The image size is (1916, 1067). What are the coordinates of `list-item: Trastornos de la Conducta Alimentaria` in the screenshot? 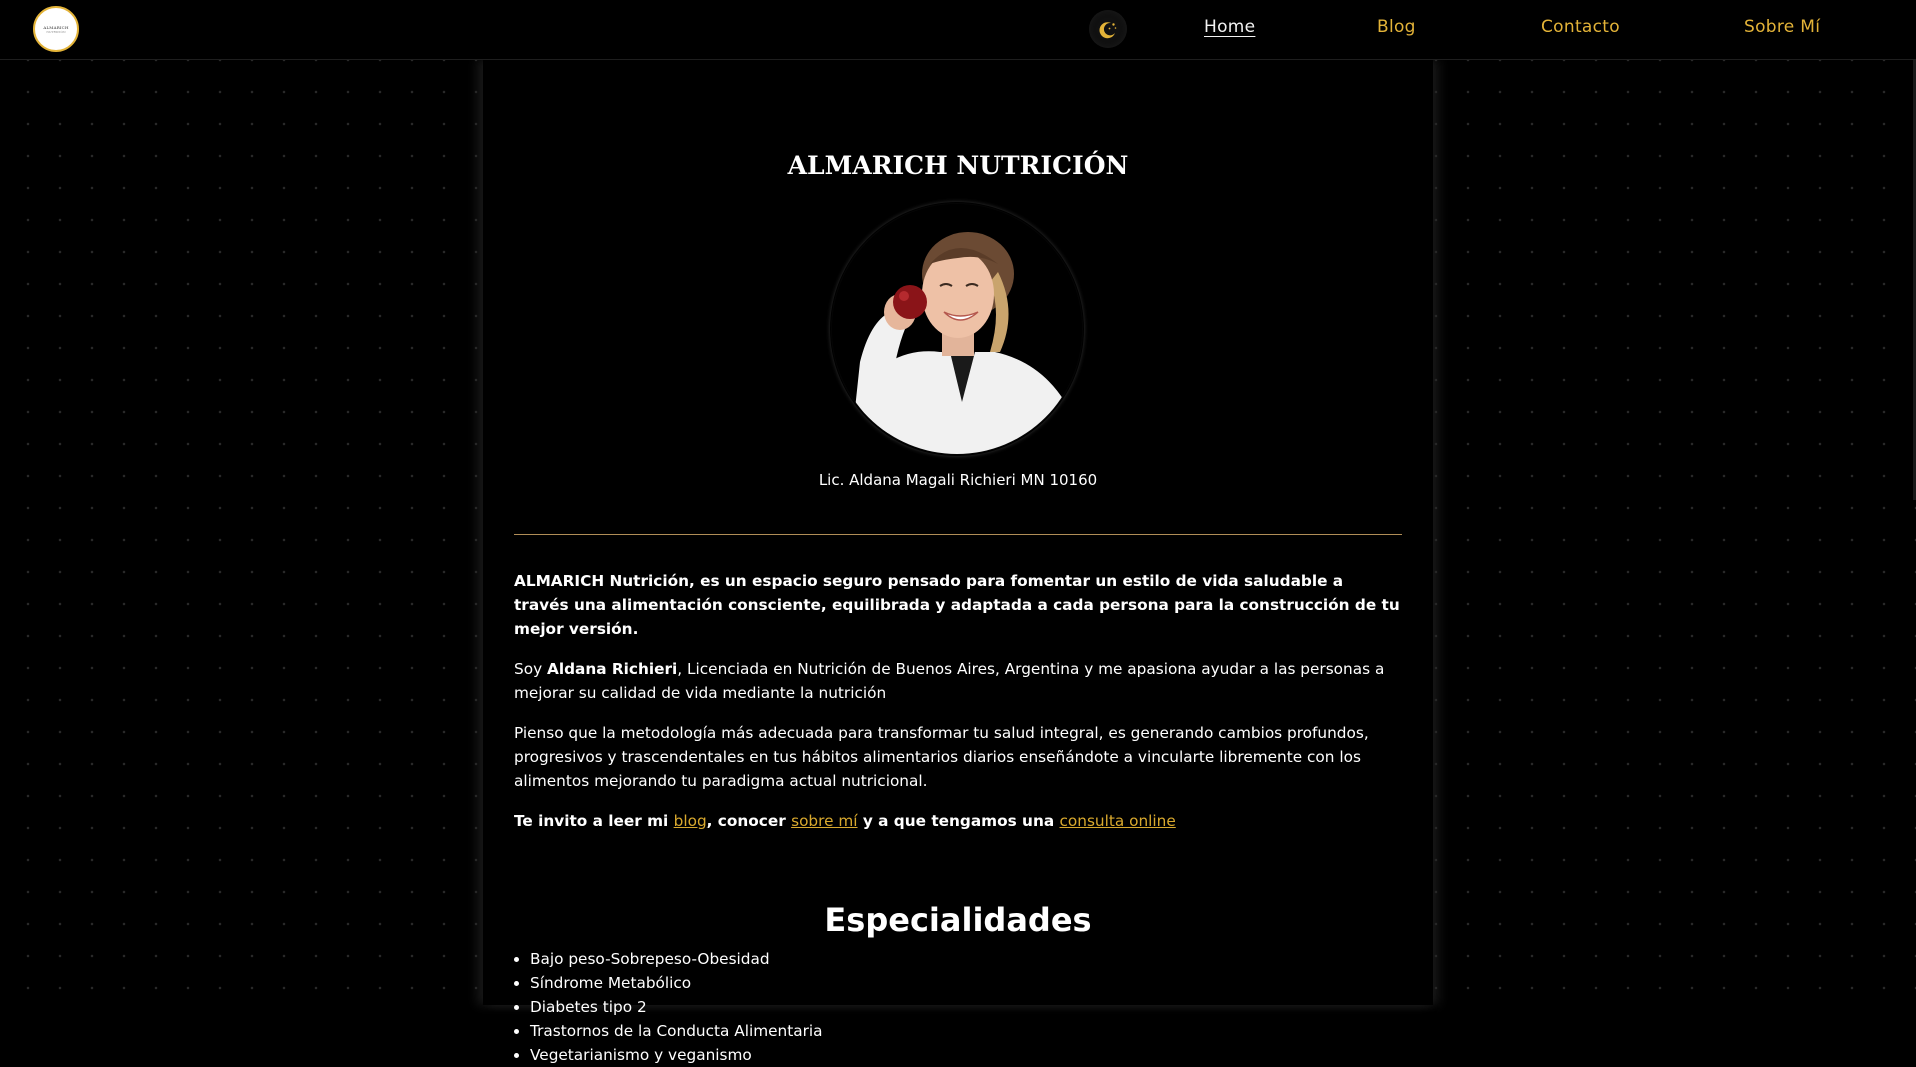 It's located at (974, 1031).